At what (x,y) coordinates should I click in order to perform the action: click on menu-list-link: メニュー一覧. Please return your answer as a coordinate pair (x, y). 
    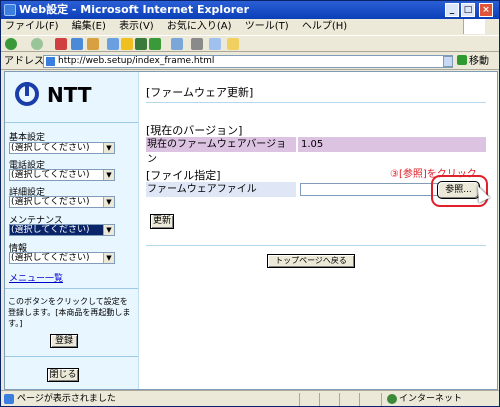
    Looking at the image, I should click on (36, 277).